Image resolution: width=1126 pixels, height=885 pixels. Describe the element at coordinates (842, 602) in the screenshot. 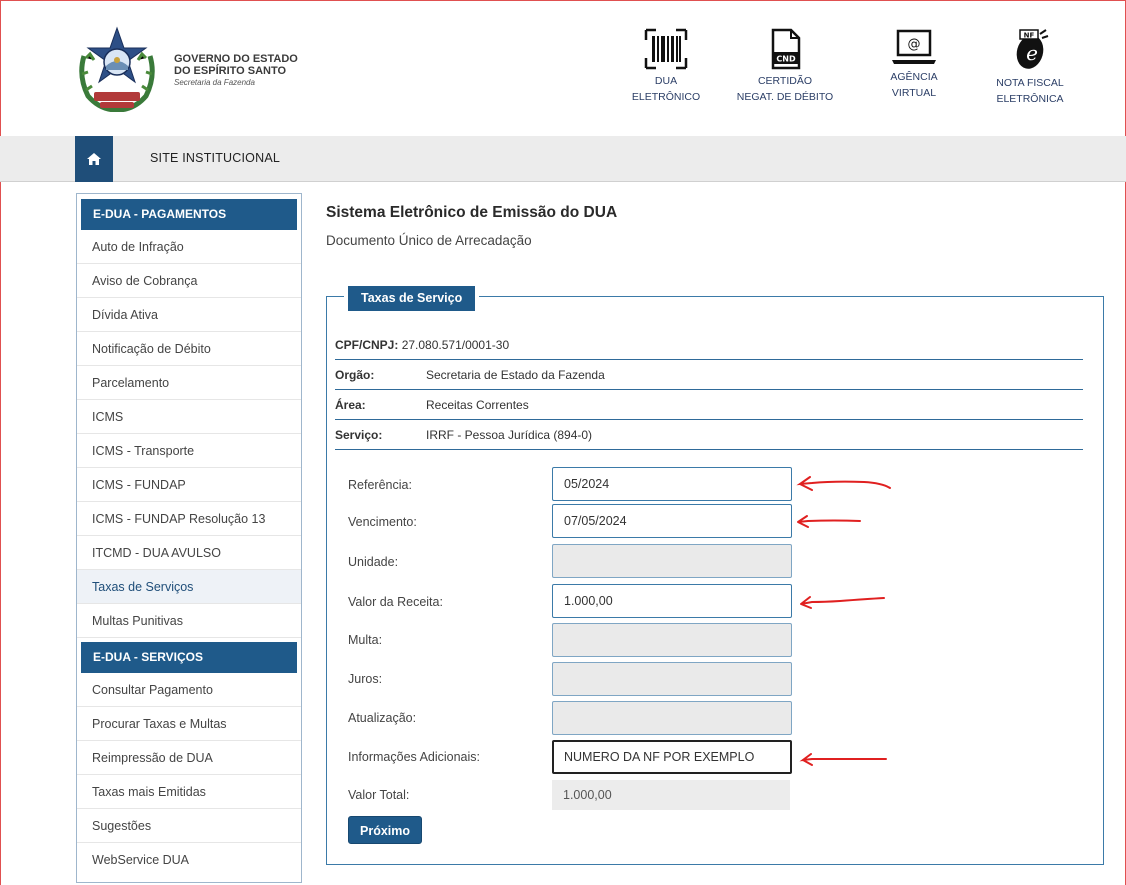

I see `annotation-arrow-valor` at that location.